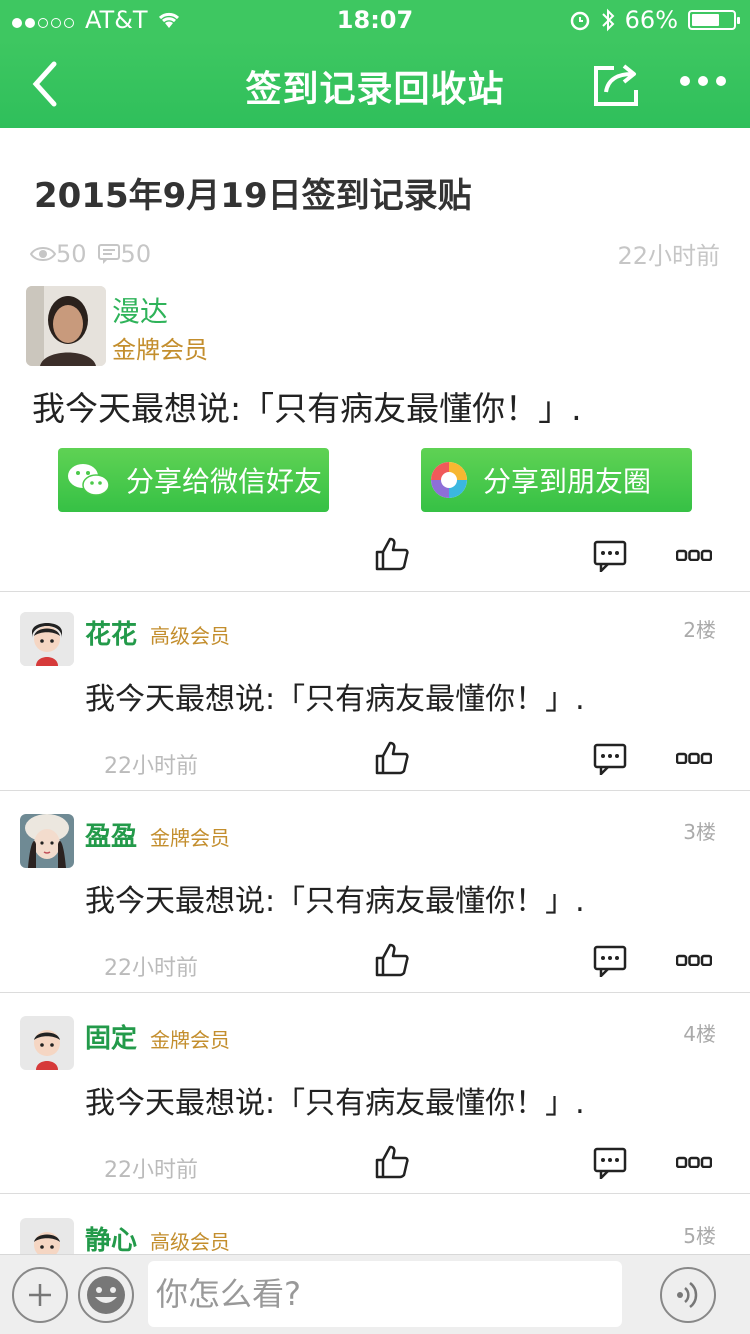 The width and height of the screenshot is (750, 1334). What do you see at coordinates (668, 256) in the screenshot?
I see `post-time: 22小时前` at bounding box center [668, 256].